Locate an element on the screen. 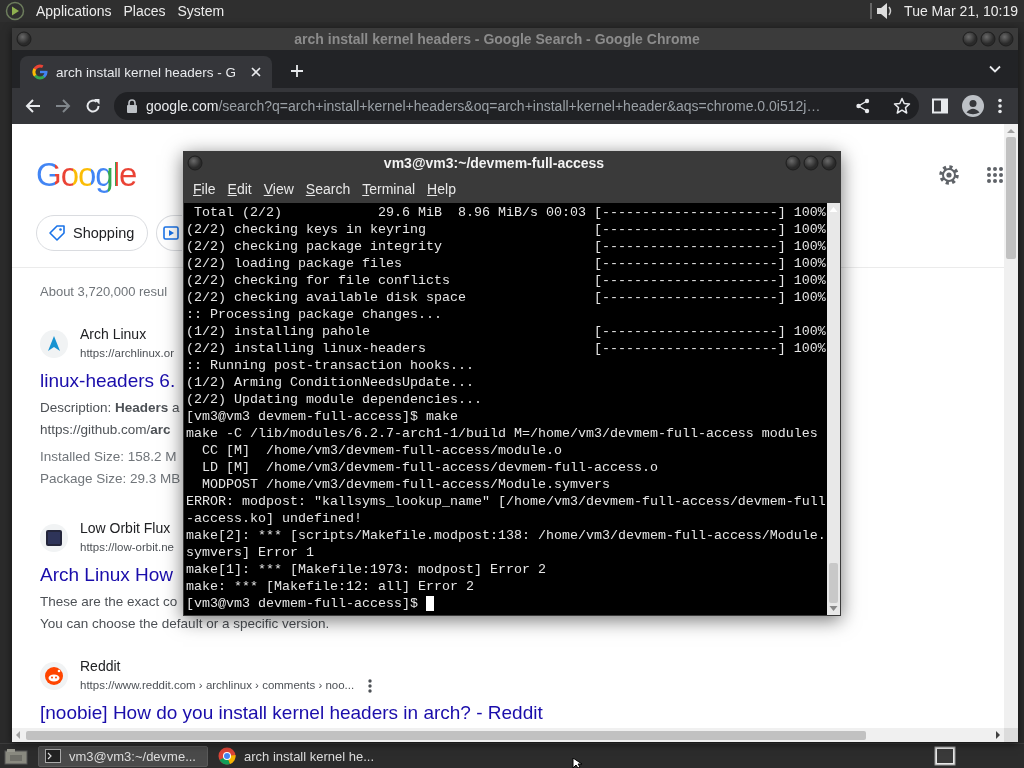 This screenshot has width=1024, height=768. panel-menu: Places is located at coordinates (144, 11).